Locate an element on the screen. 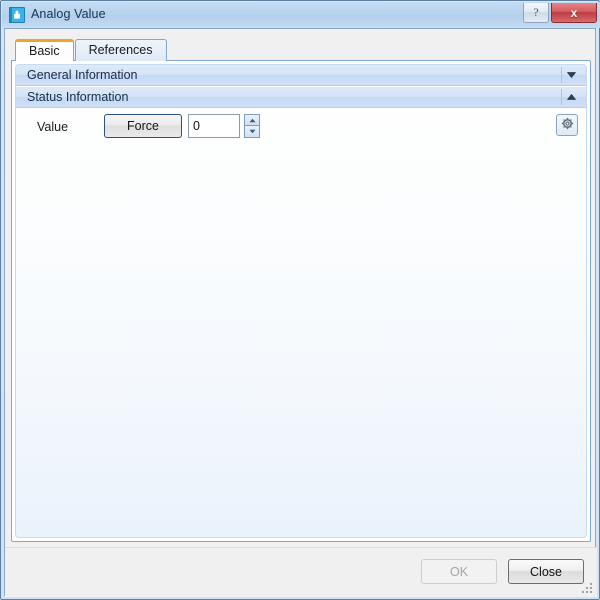 This screenshot has width=600, height=600. force-button-label: Force is located at coordinates (143, 126).